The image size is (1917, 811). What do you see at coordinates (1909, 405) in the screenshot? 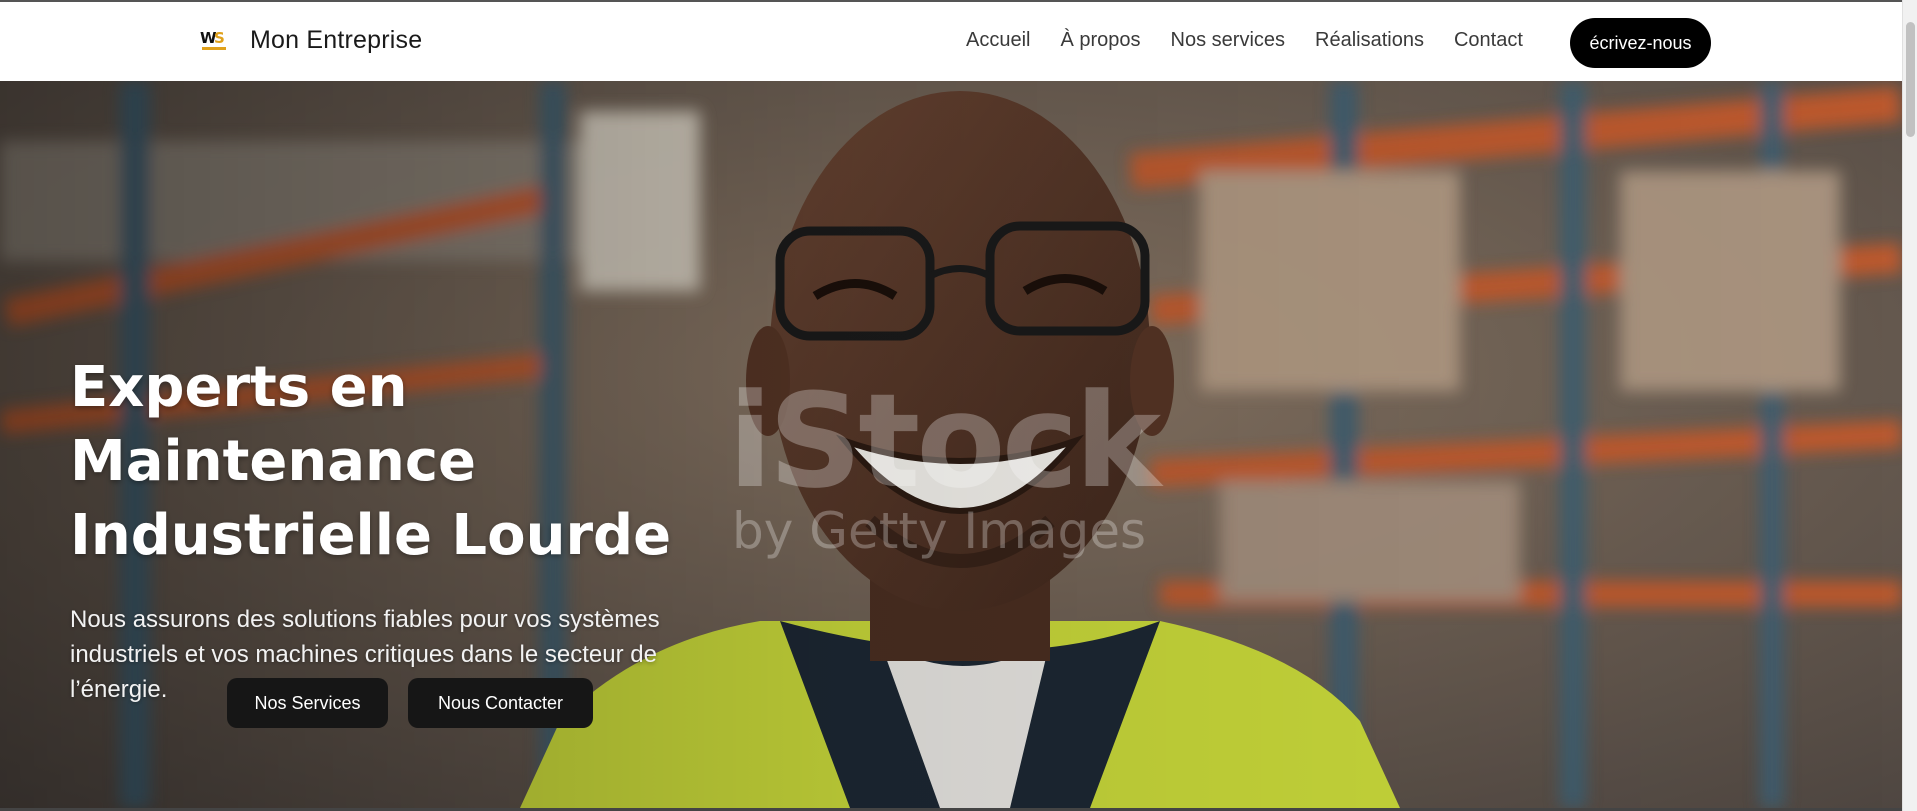
I see `page-scrollbar` at bounding box center [1909, 405].